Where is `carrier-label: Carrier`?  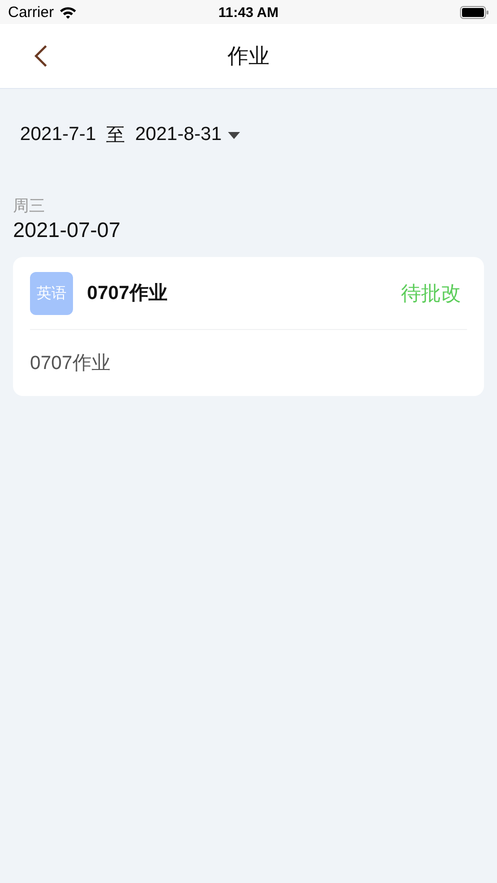
carrier-label: Carrier is located at coordinates (31, 12).